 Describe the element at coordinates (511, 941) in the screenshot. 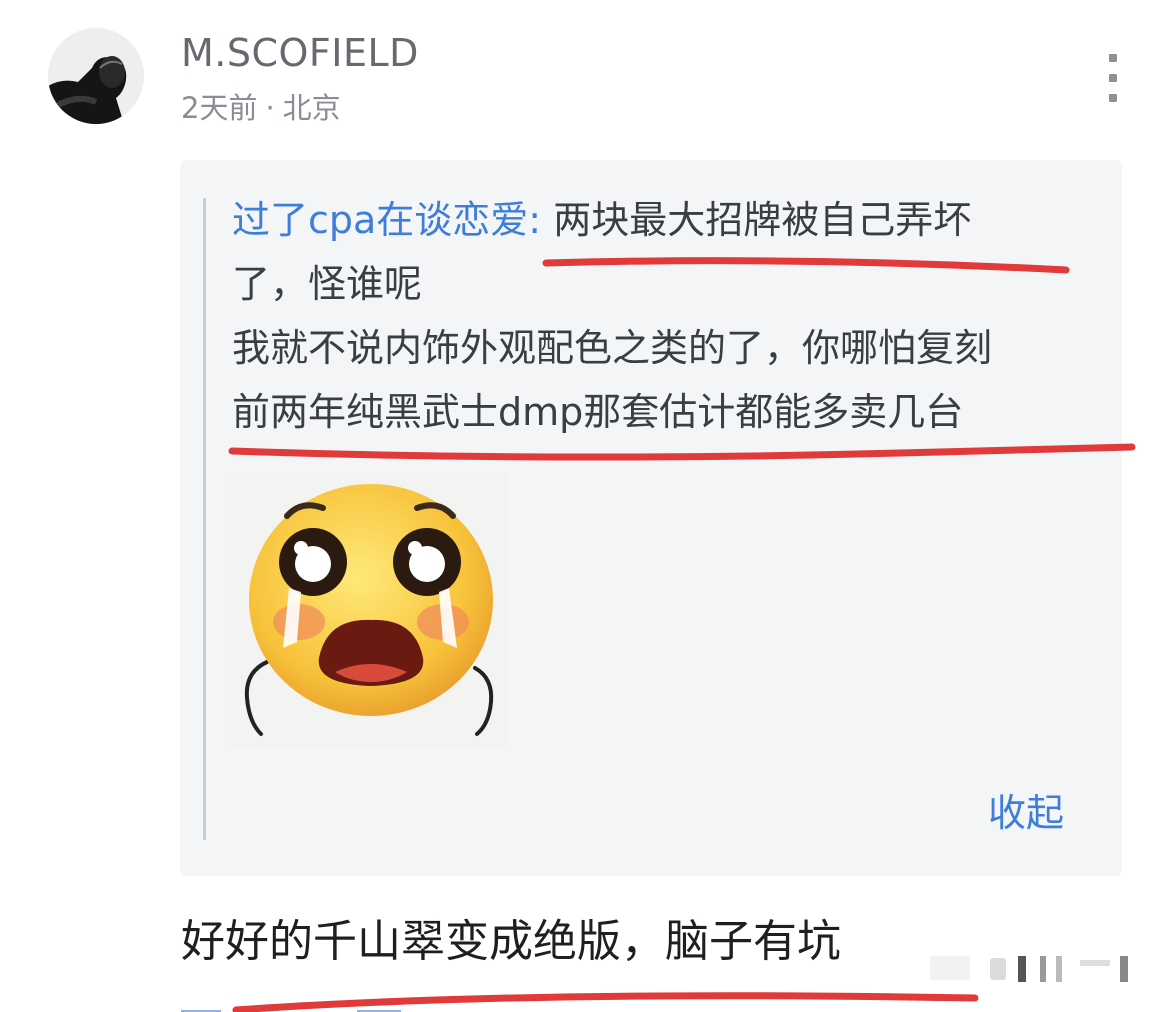

I see `comment-body: 好好的千山翠变成绝版，脑子有坑` at that location.